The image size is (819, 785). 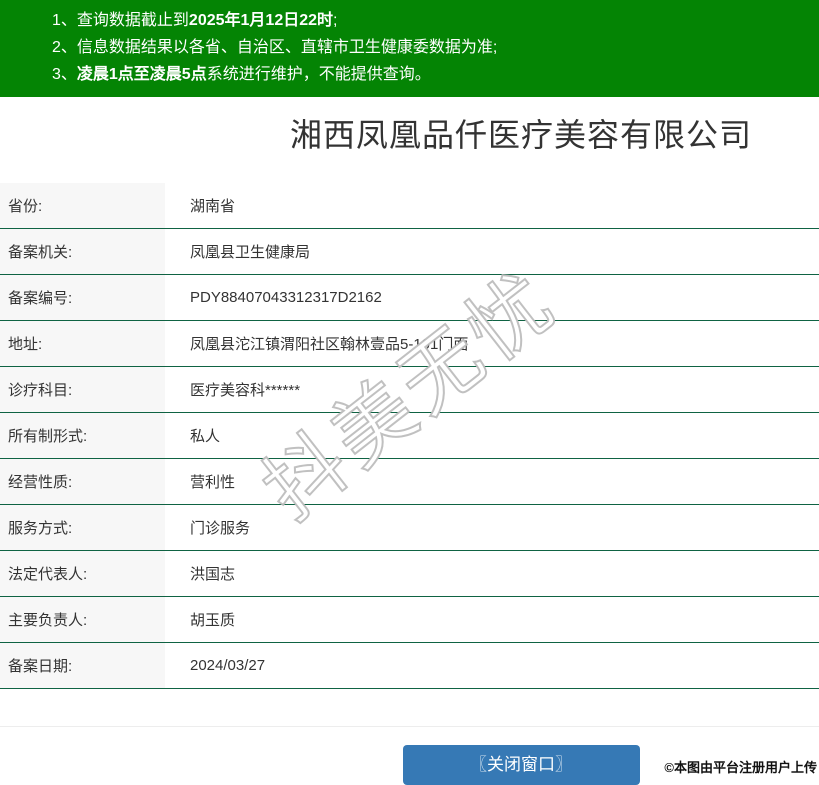 What do you see at coordinates (409, 482) in the screenshot?
I see `table-row-business-nature: 经营性质: 营利性` at bounding box center [409, 482].